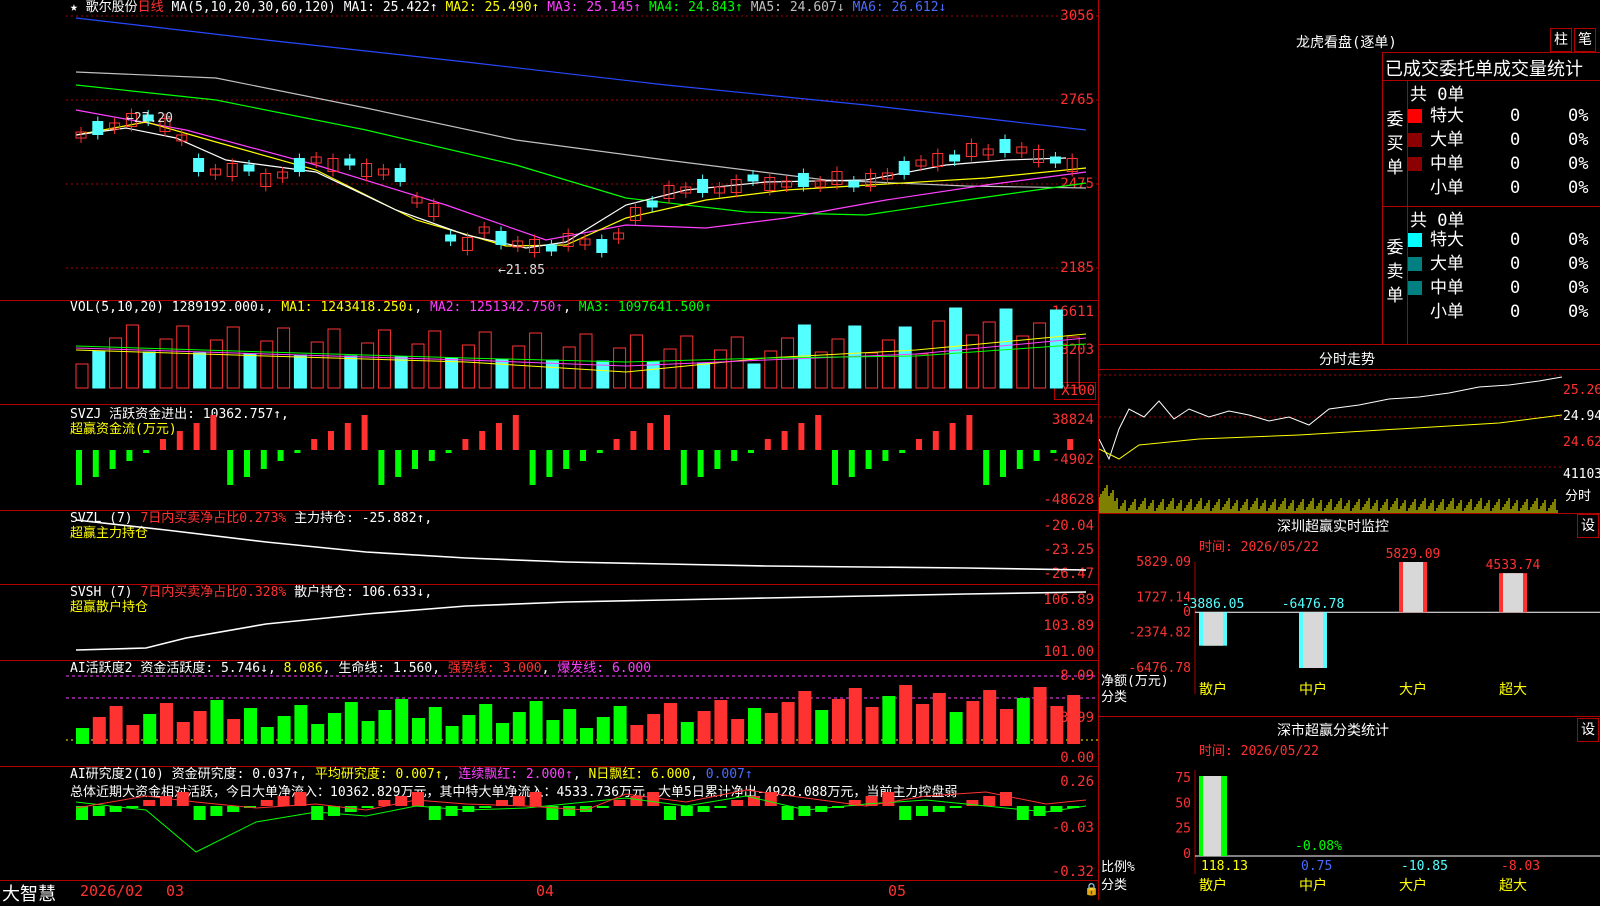 The image size is (1600, 906). I want to click on svzj-chart, so click(582, 457).